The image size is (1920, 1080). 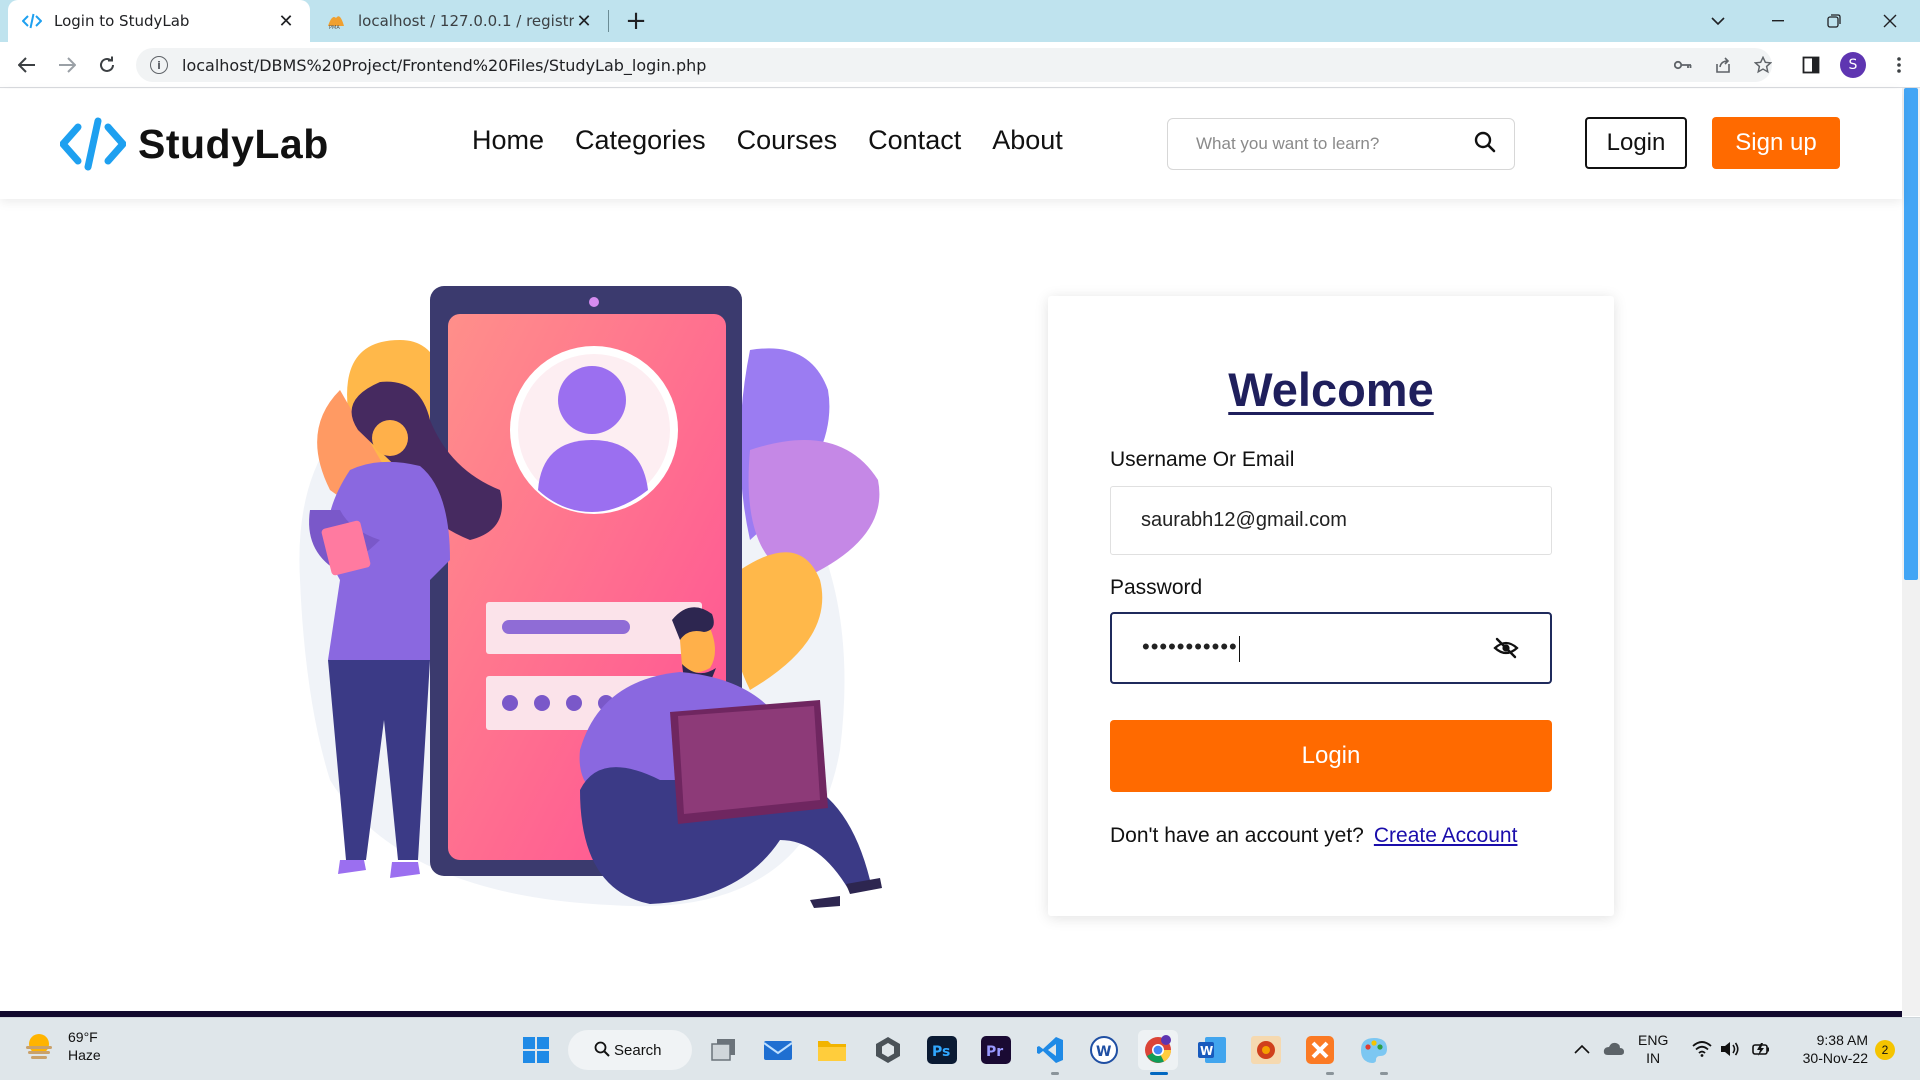 I want to click on show-hidden-icons-chevron, so click(x=1582, y=1048).